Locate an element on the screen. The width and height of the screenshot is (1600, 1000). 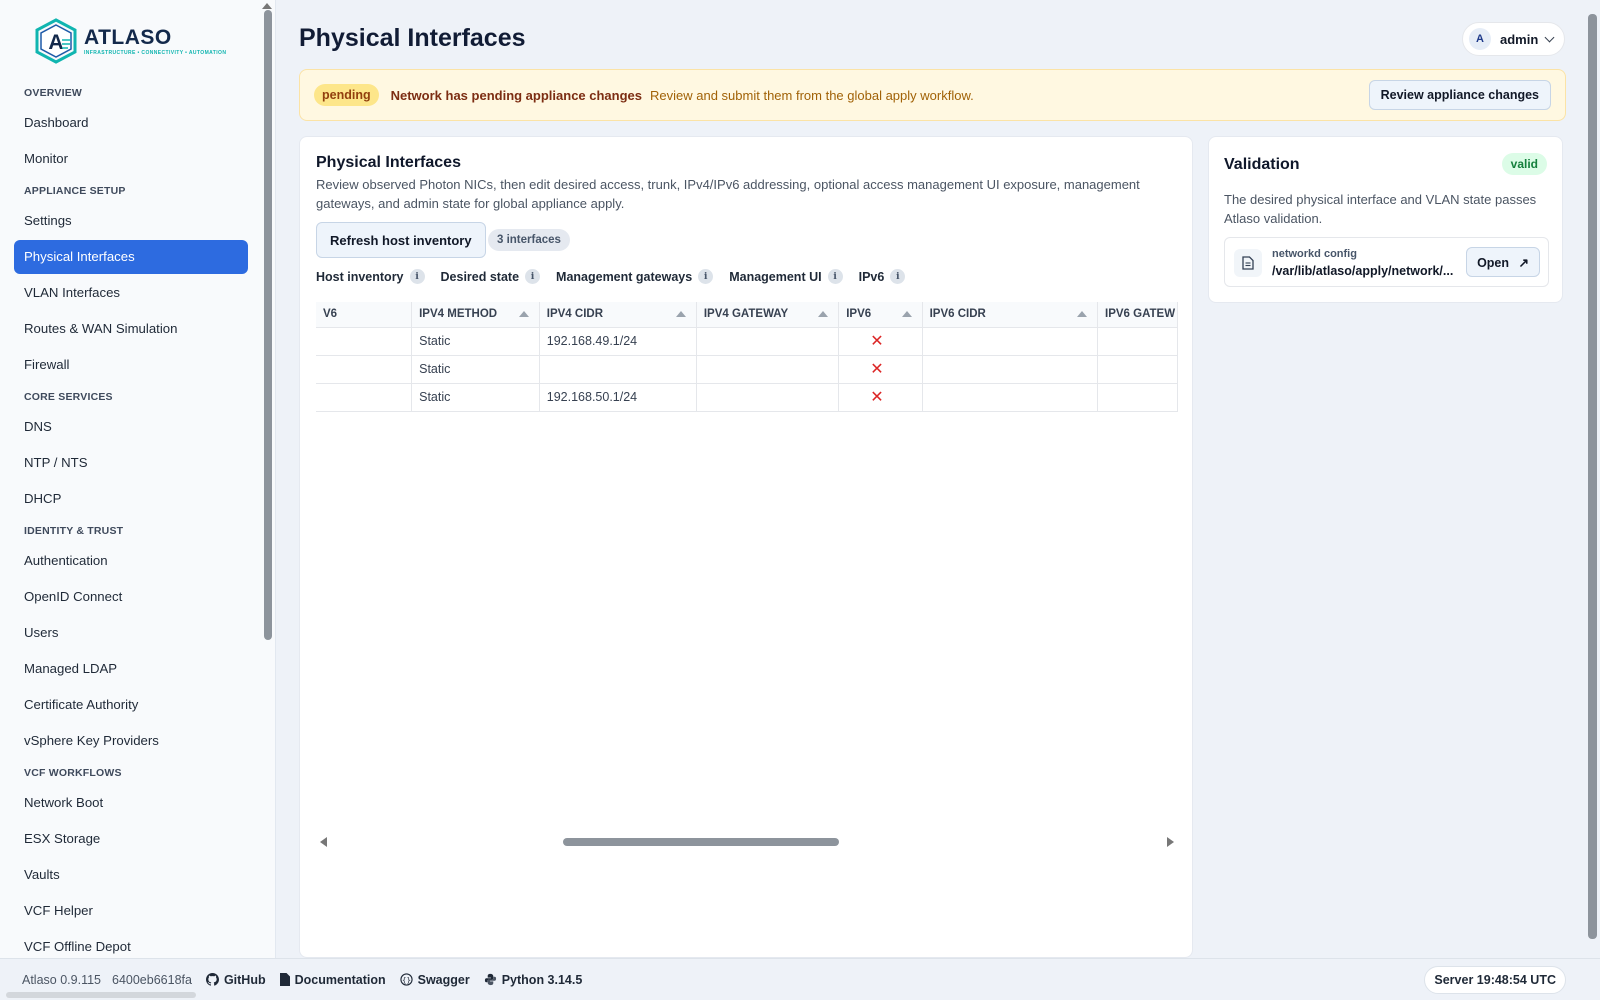
document-icon is located at coordinates (284, 979).